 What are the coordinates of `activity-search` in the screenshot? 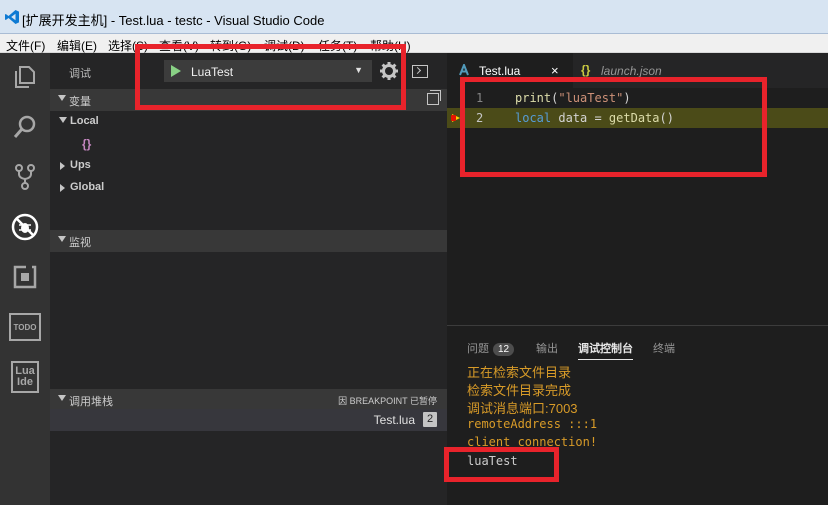 It's located at (25, 127).